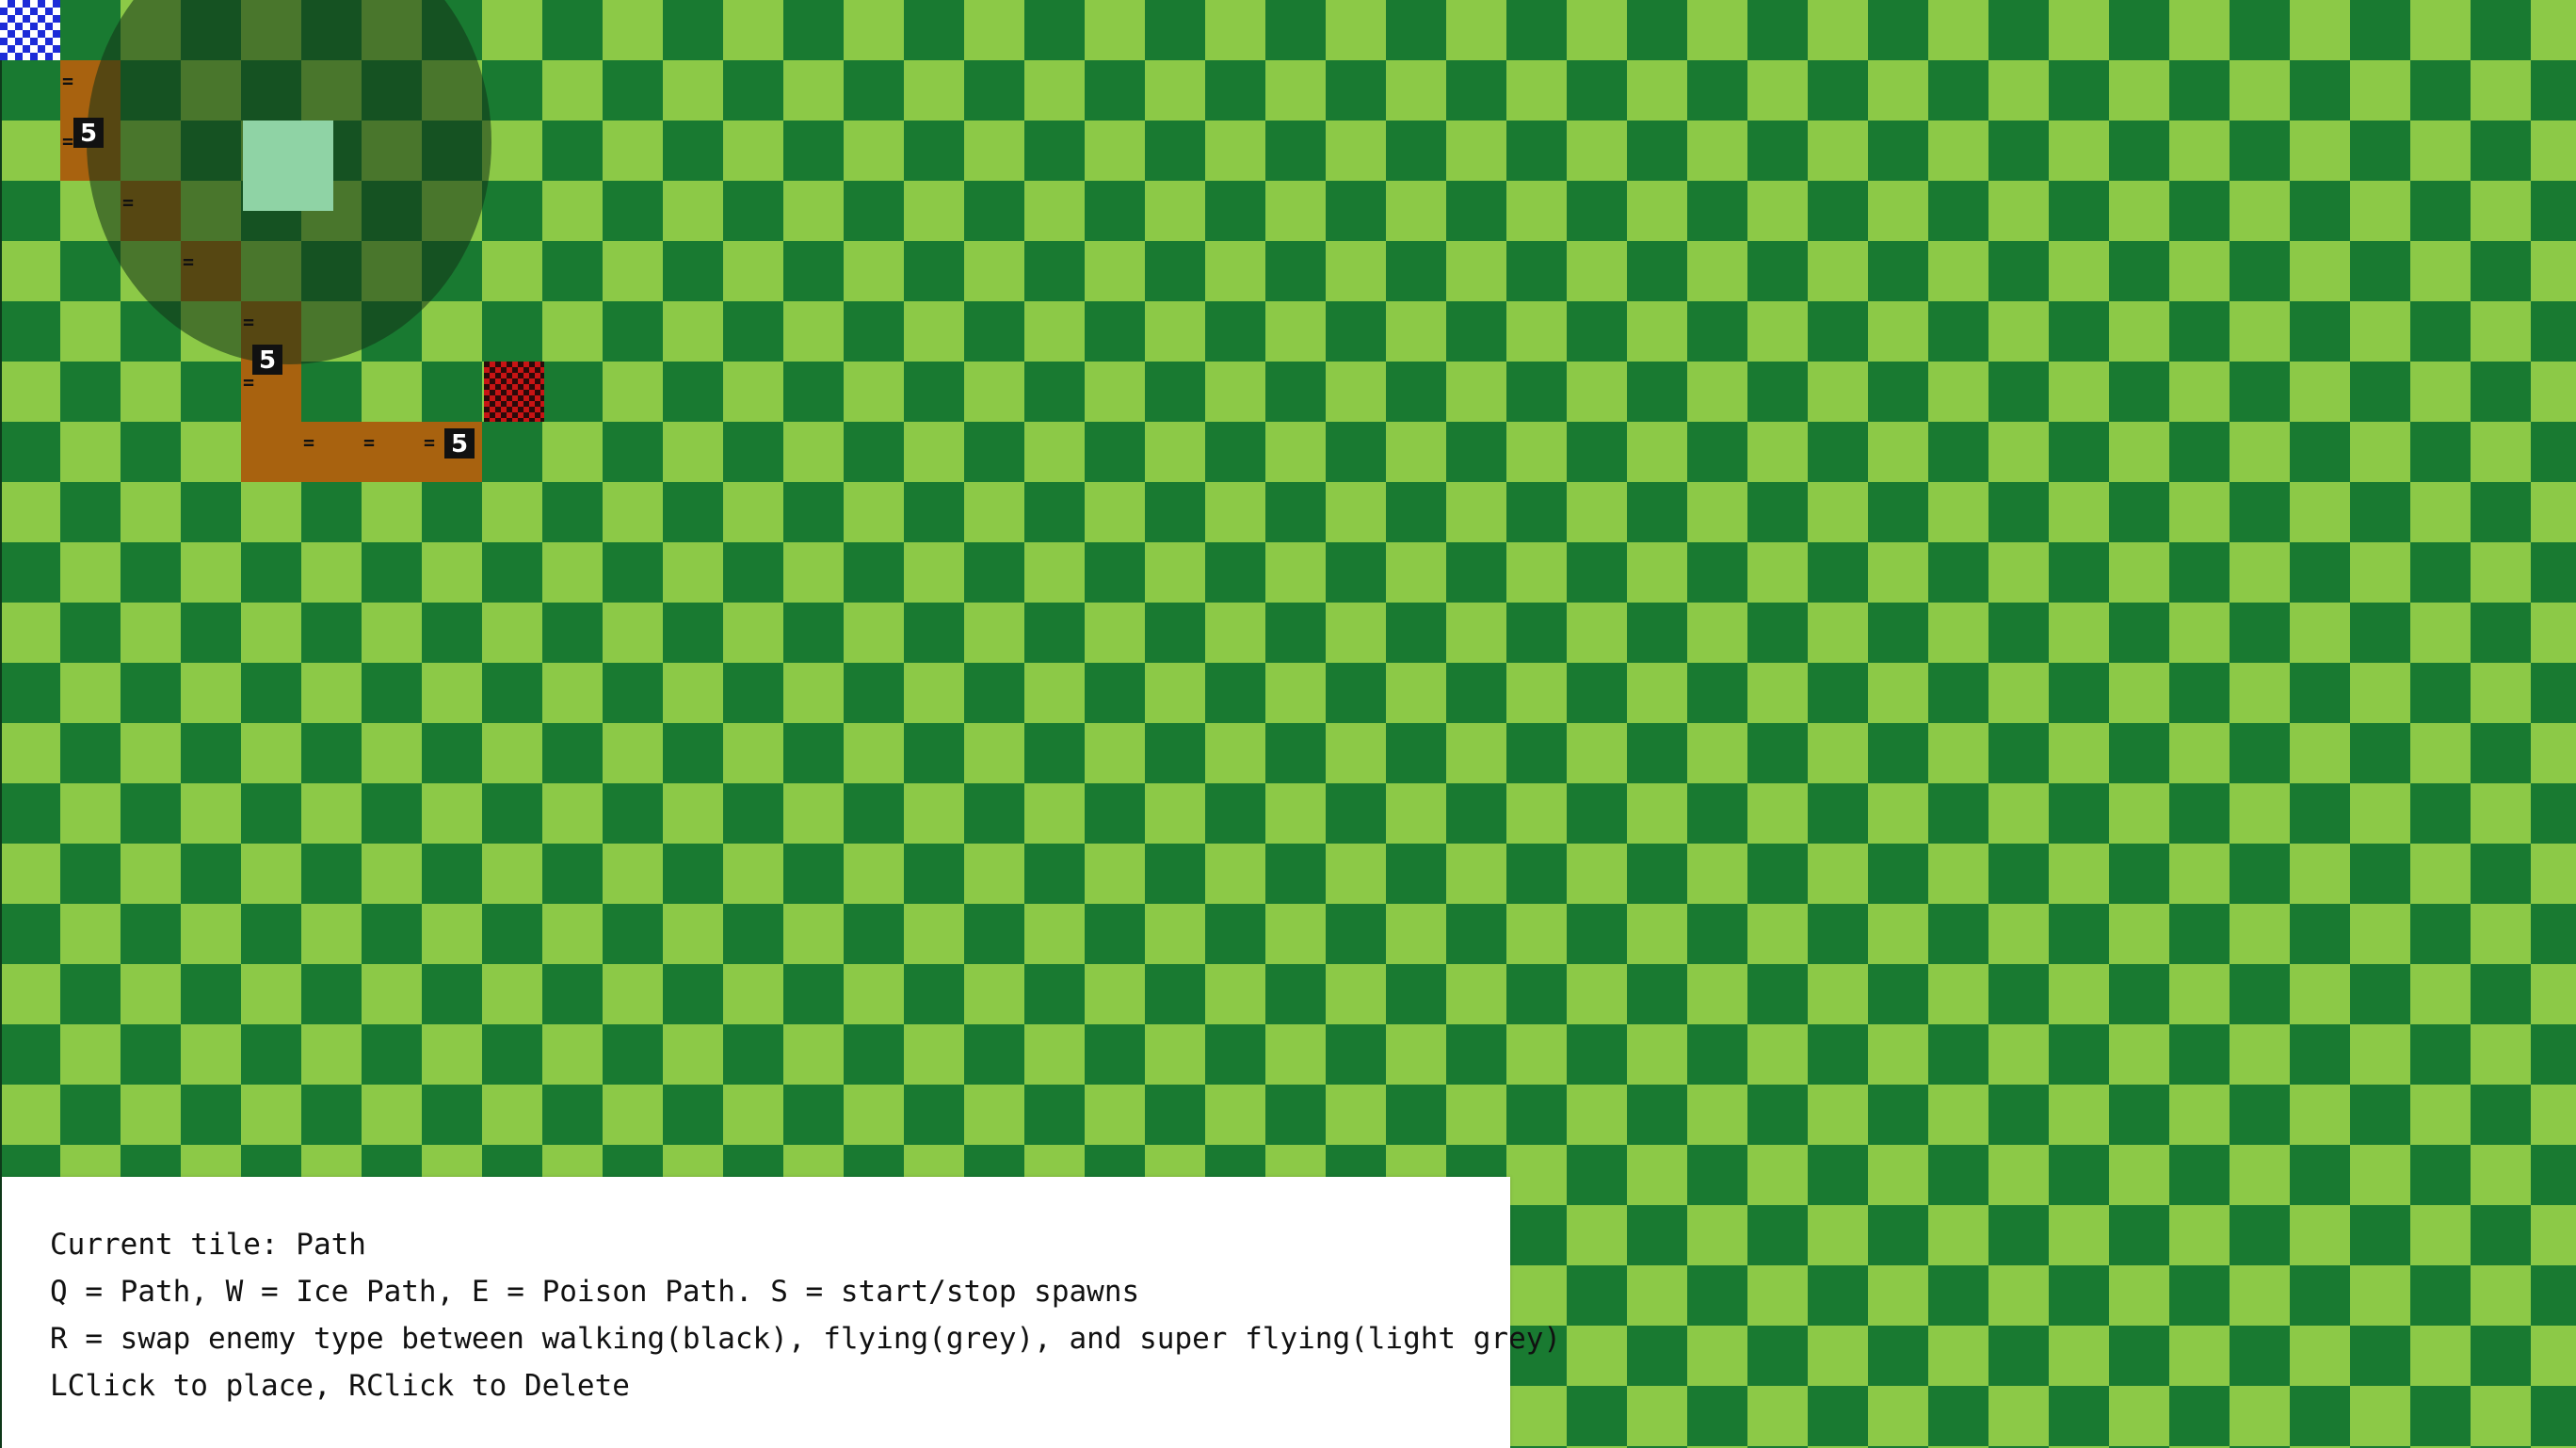 This screenshot has width=2576, height=1448. What do you see at coordinates (271, 452) in the screenshot?
I see `path-tile` at bounding box center [271, 452].